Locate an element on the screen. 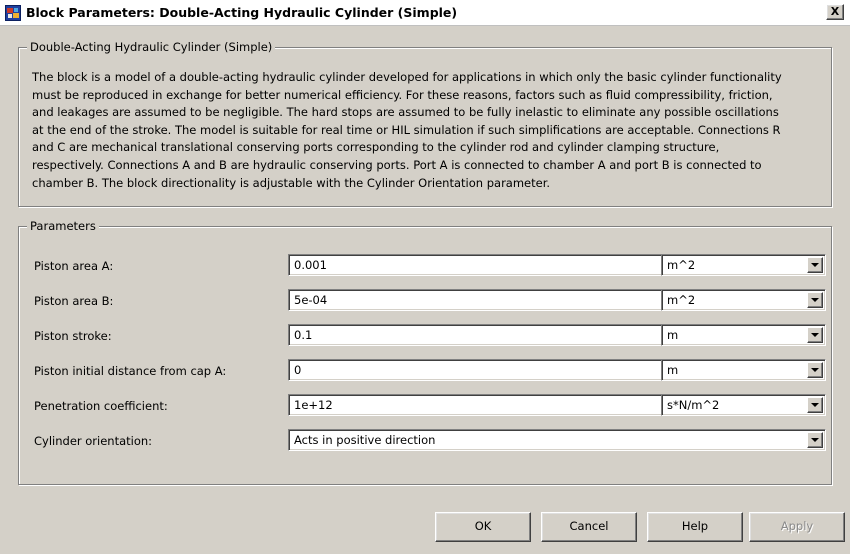 The width and height of the screenshot is (850, 554). piston-stroke-input: 0.1 is located at coordinates (479, 335).